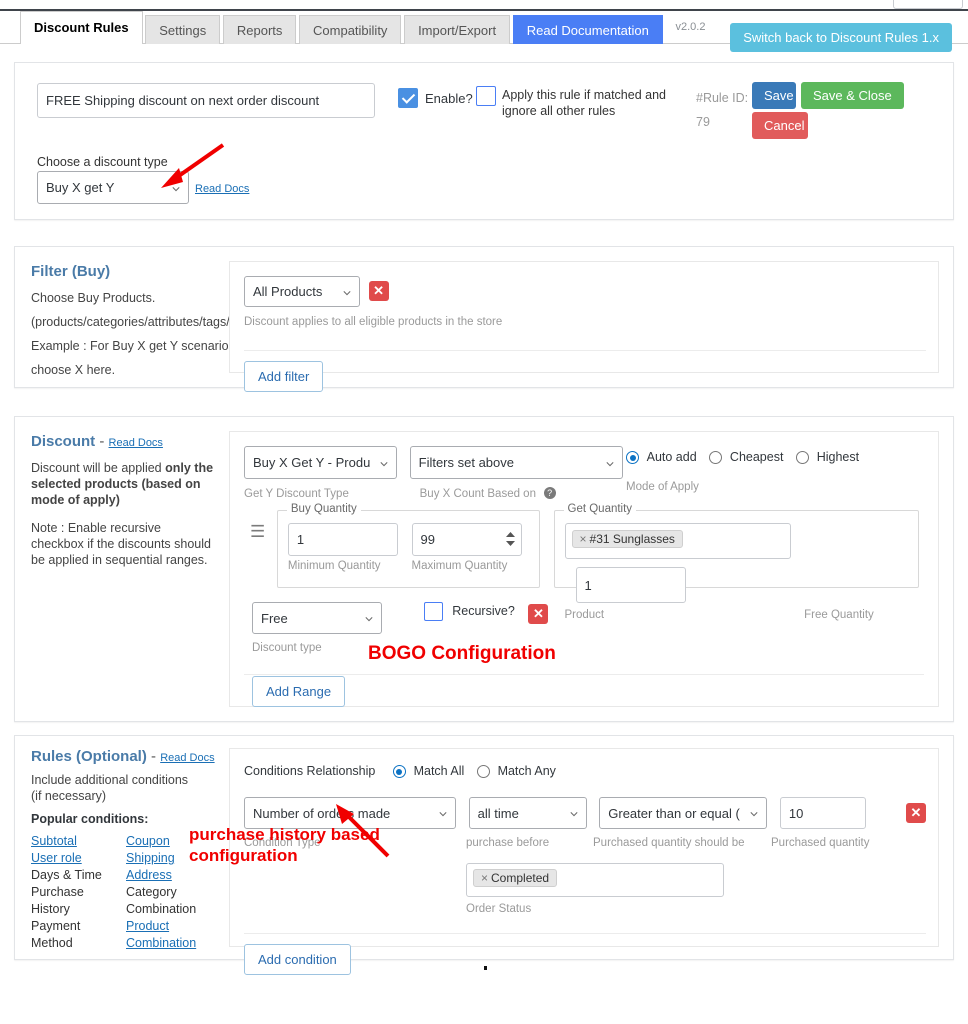 The width and height of the screenshot is (968, 1024). Describe the element at coordinates (774, 95) in the screenshot. I see `save-button: Save` at that location.